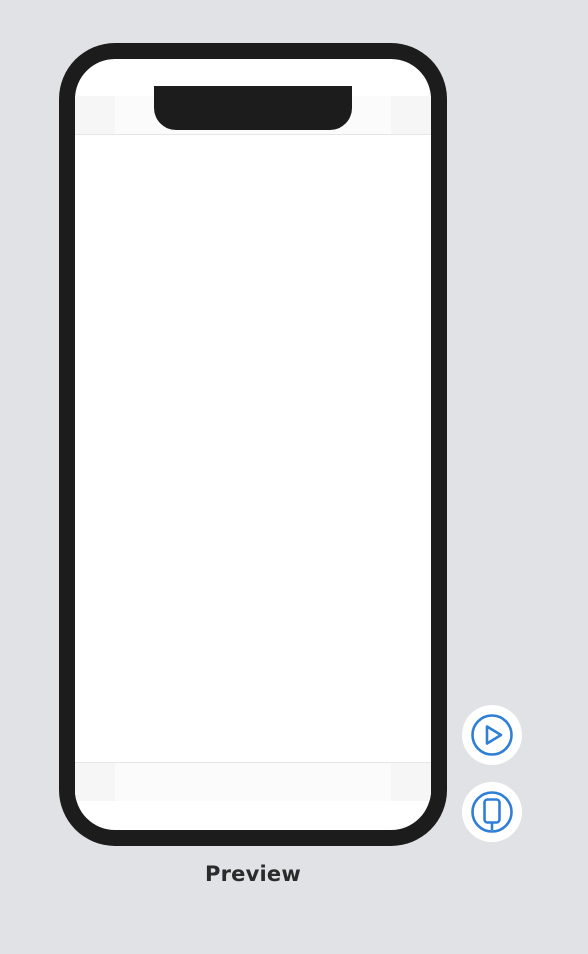 The image size is (588, 954). I want to click on tab-bar-leading-placeholder, so click(95, 782).